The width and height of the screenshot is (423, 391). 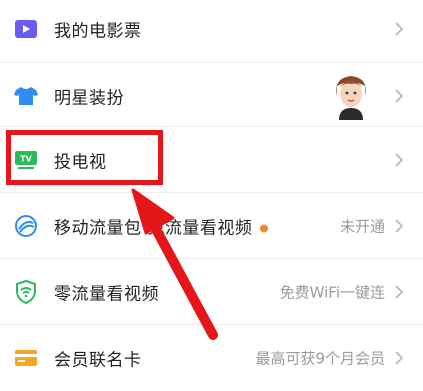 What do you see at coordinates (26, 226) in the screenshot?
I see `mobile-data-icon` at bounding box center [26, 226].